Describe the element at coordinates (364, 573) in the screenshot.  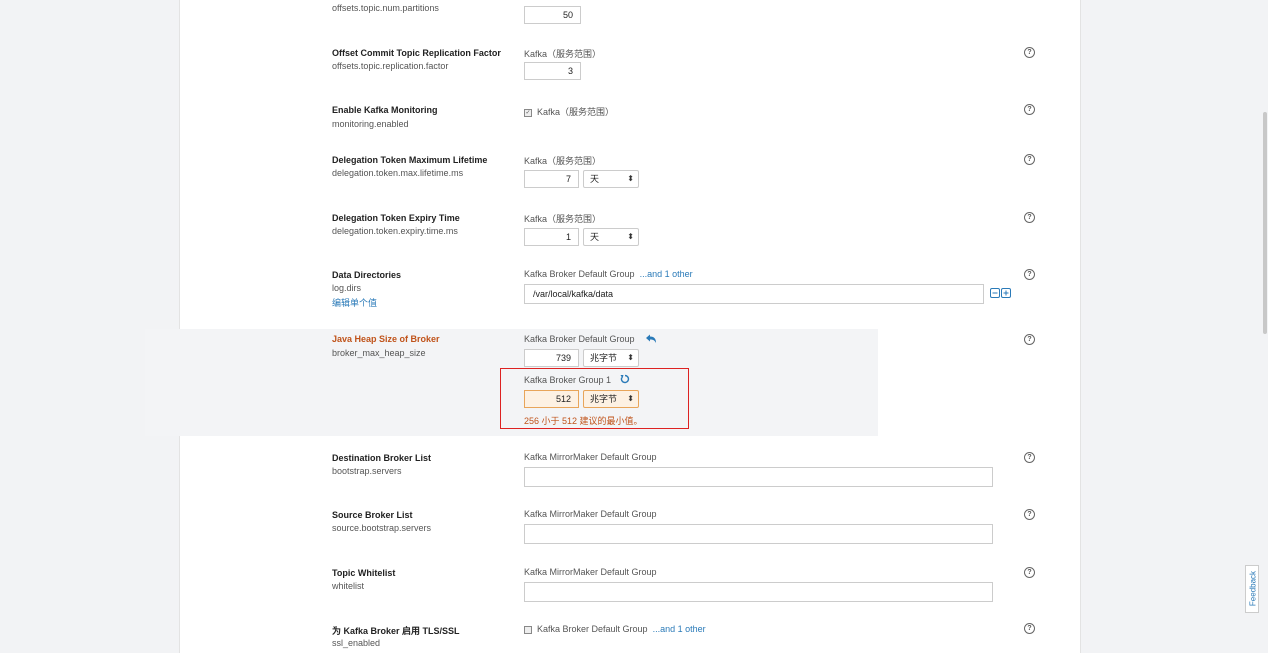
I see `param-name: Topic Whitelist` at that location.